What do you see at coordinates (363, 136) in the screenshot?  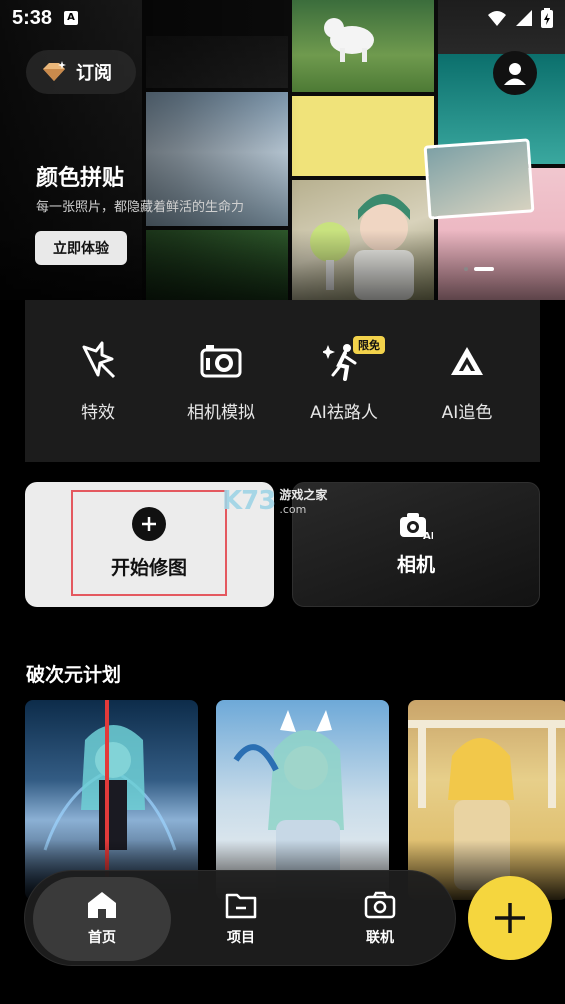 I see `banner-tile-yellow` at bounding box center [363, 136].